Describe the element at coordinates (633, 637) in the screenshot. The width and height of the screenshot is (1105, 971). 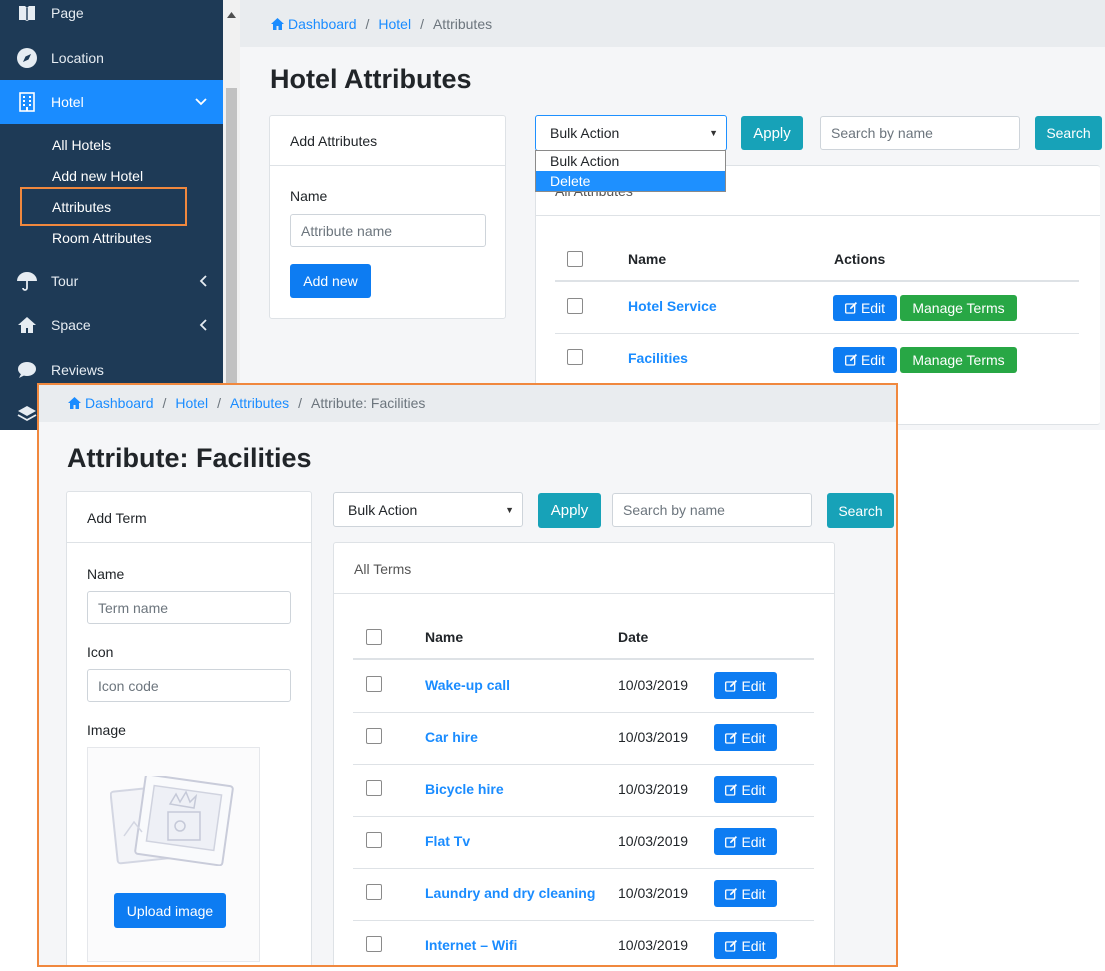
I see `column-header-date: Date` at that location.